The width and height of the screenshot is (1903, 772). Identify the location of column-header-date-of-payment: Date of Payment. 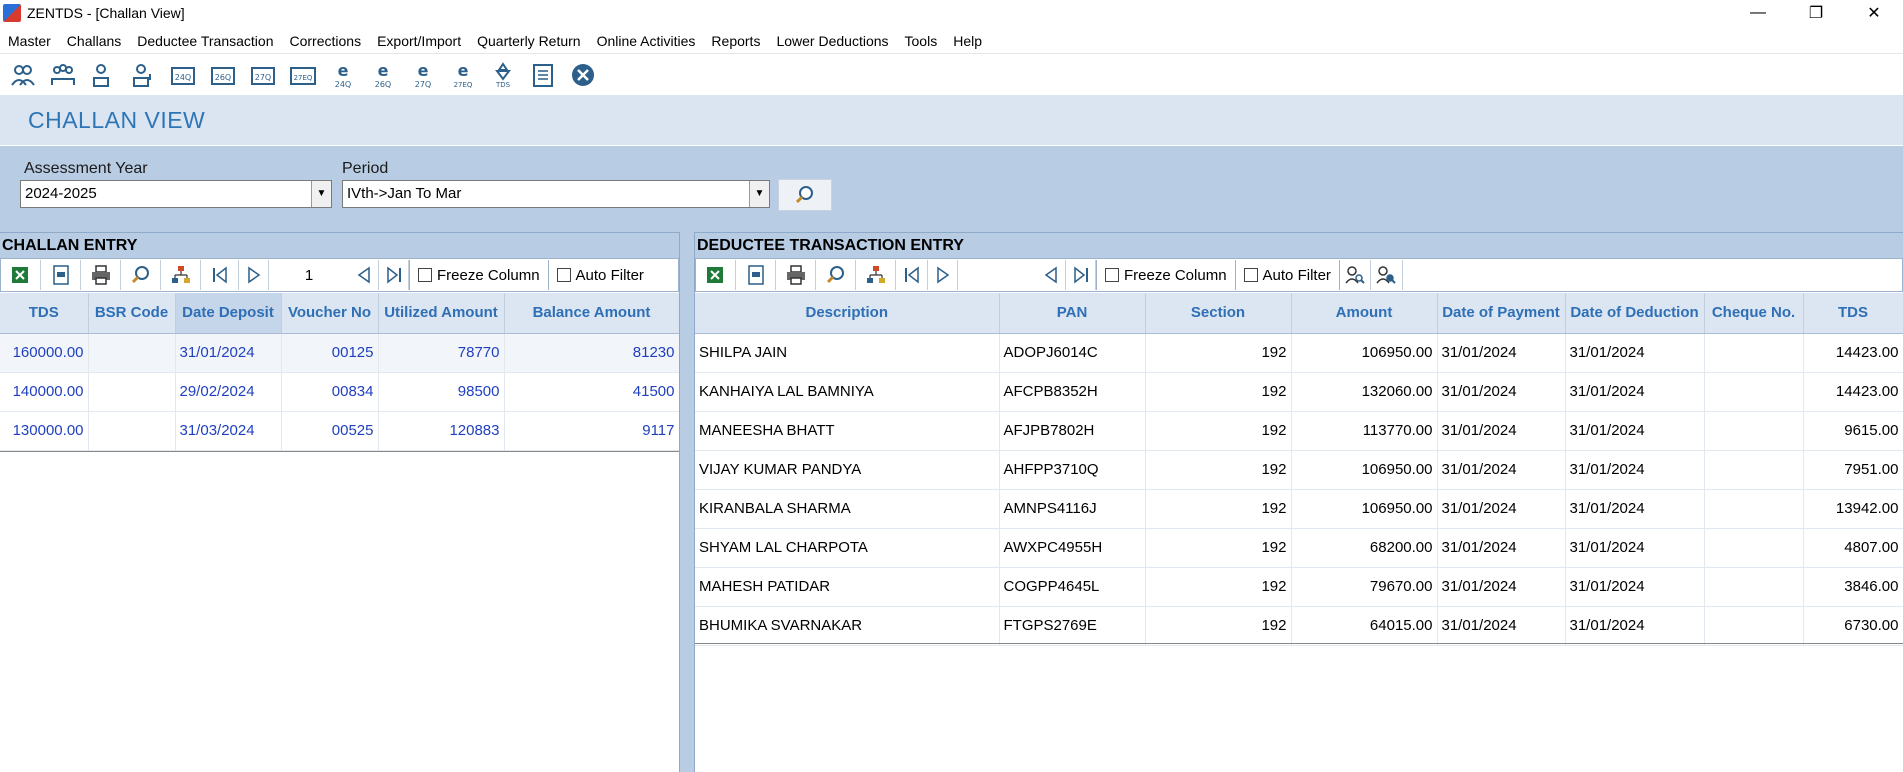
(1501, 313).